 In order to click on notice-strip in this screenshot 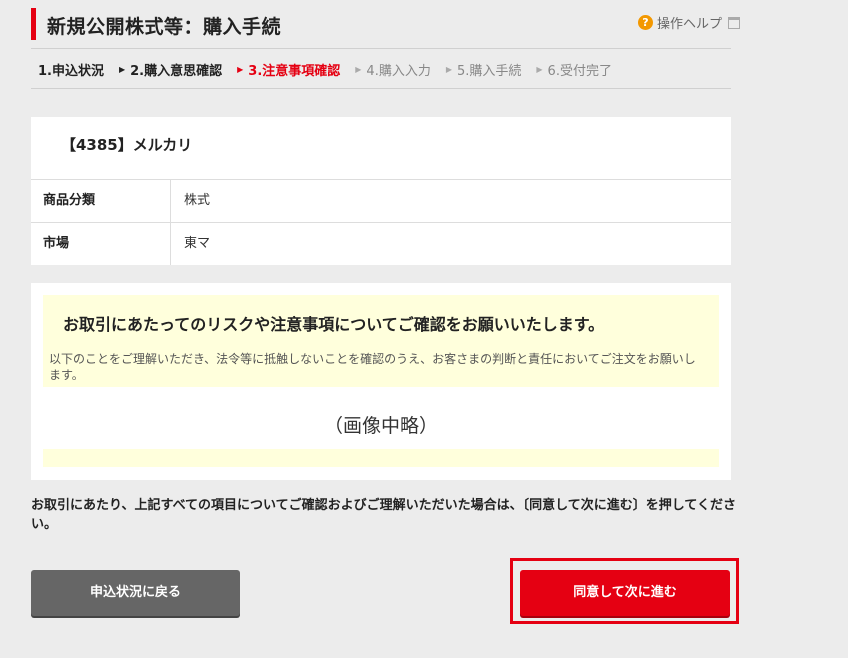, I will do `click(381, 458)`.